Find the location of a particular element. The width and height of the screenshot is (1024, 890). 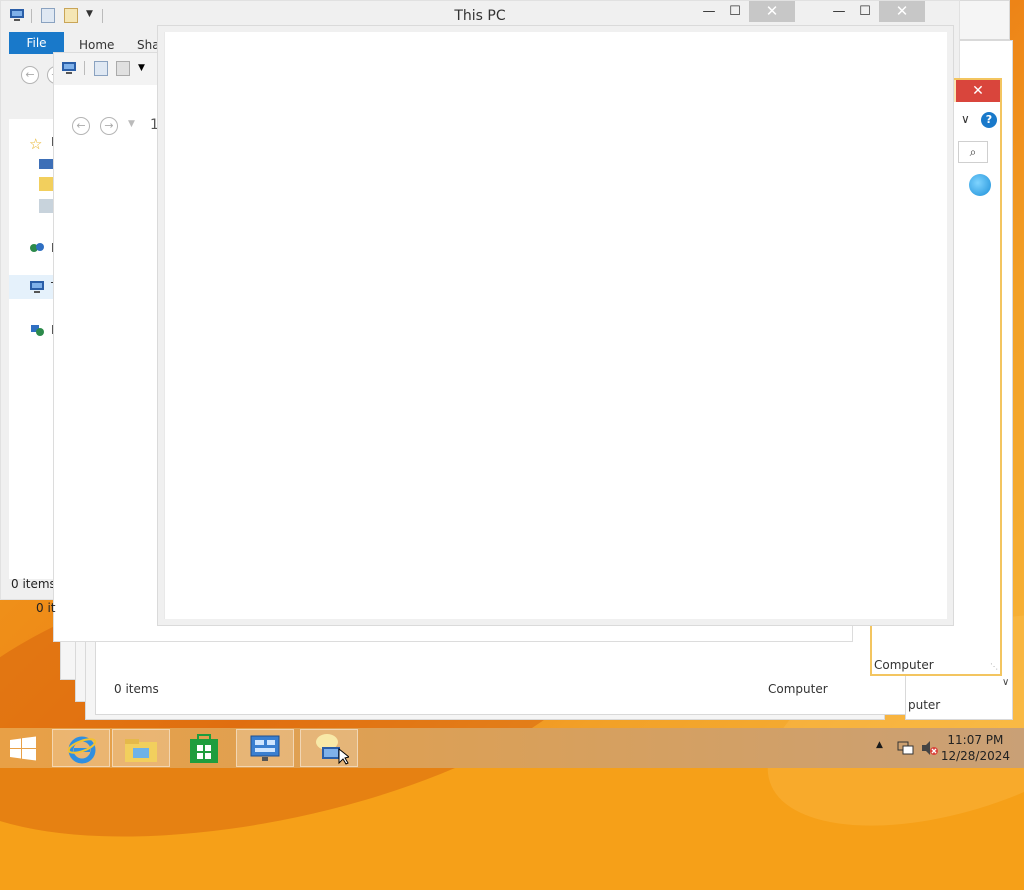

start-windows-icon is located at coordinates (23, 749).